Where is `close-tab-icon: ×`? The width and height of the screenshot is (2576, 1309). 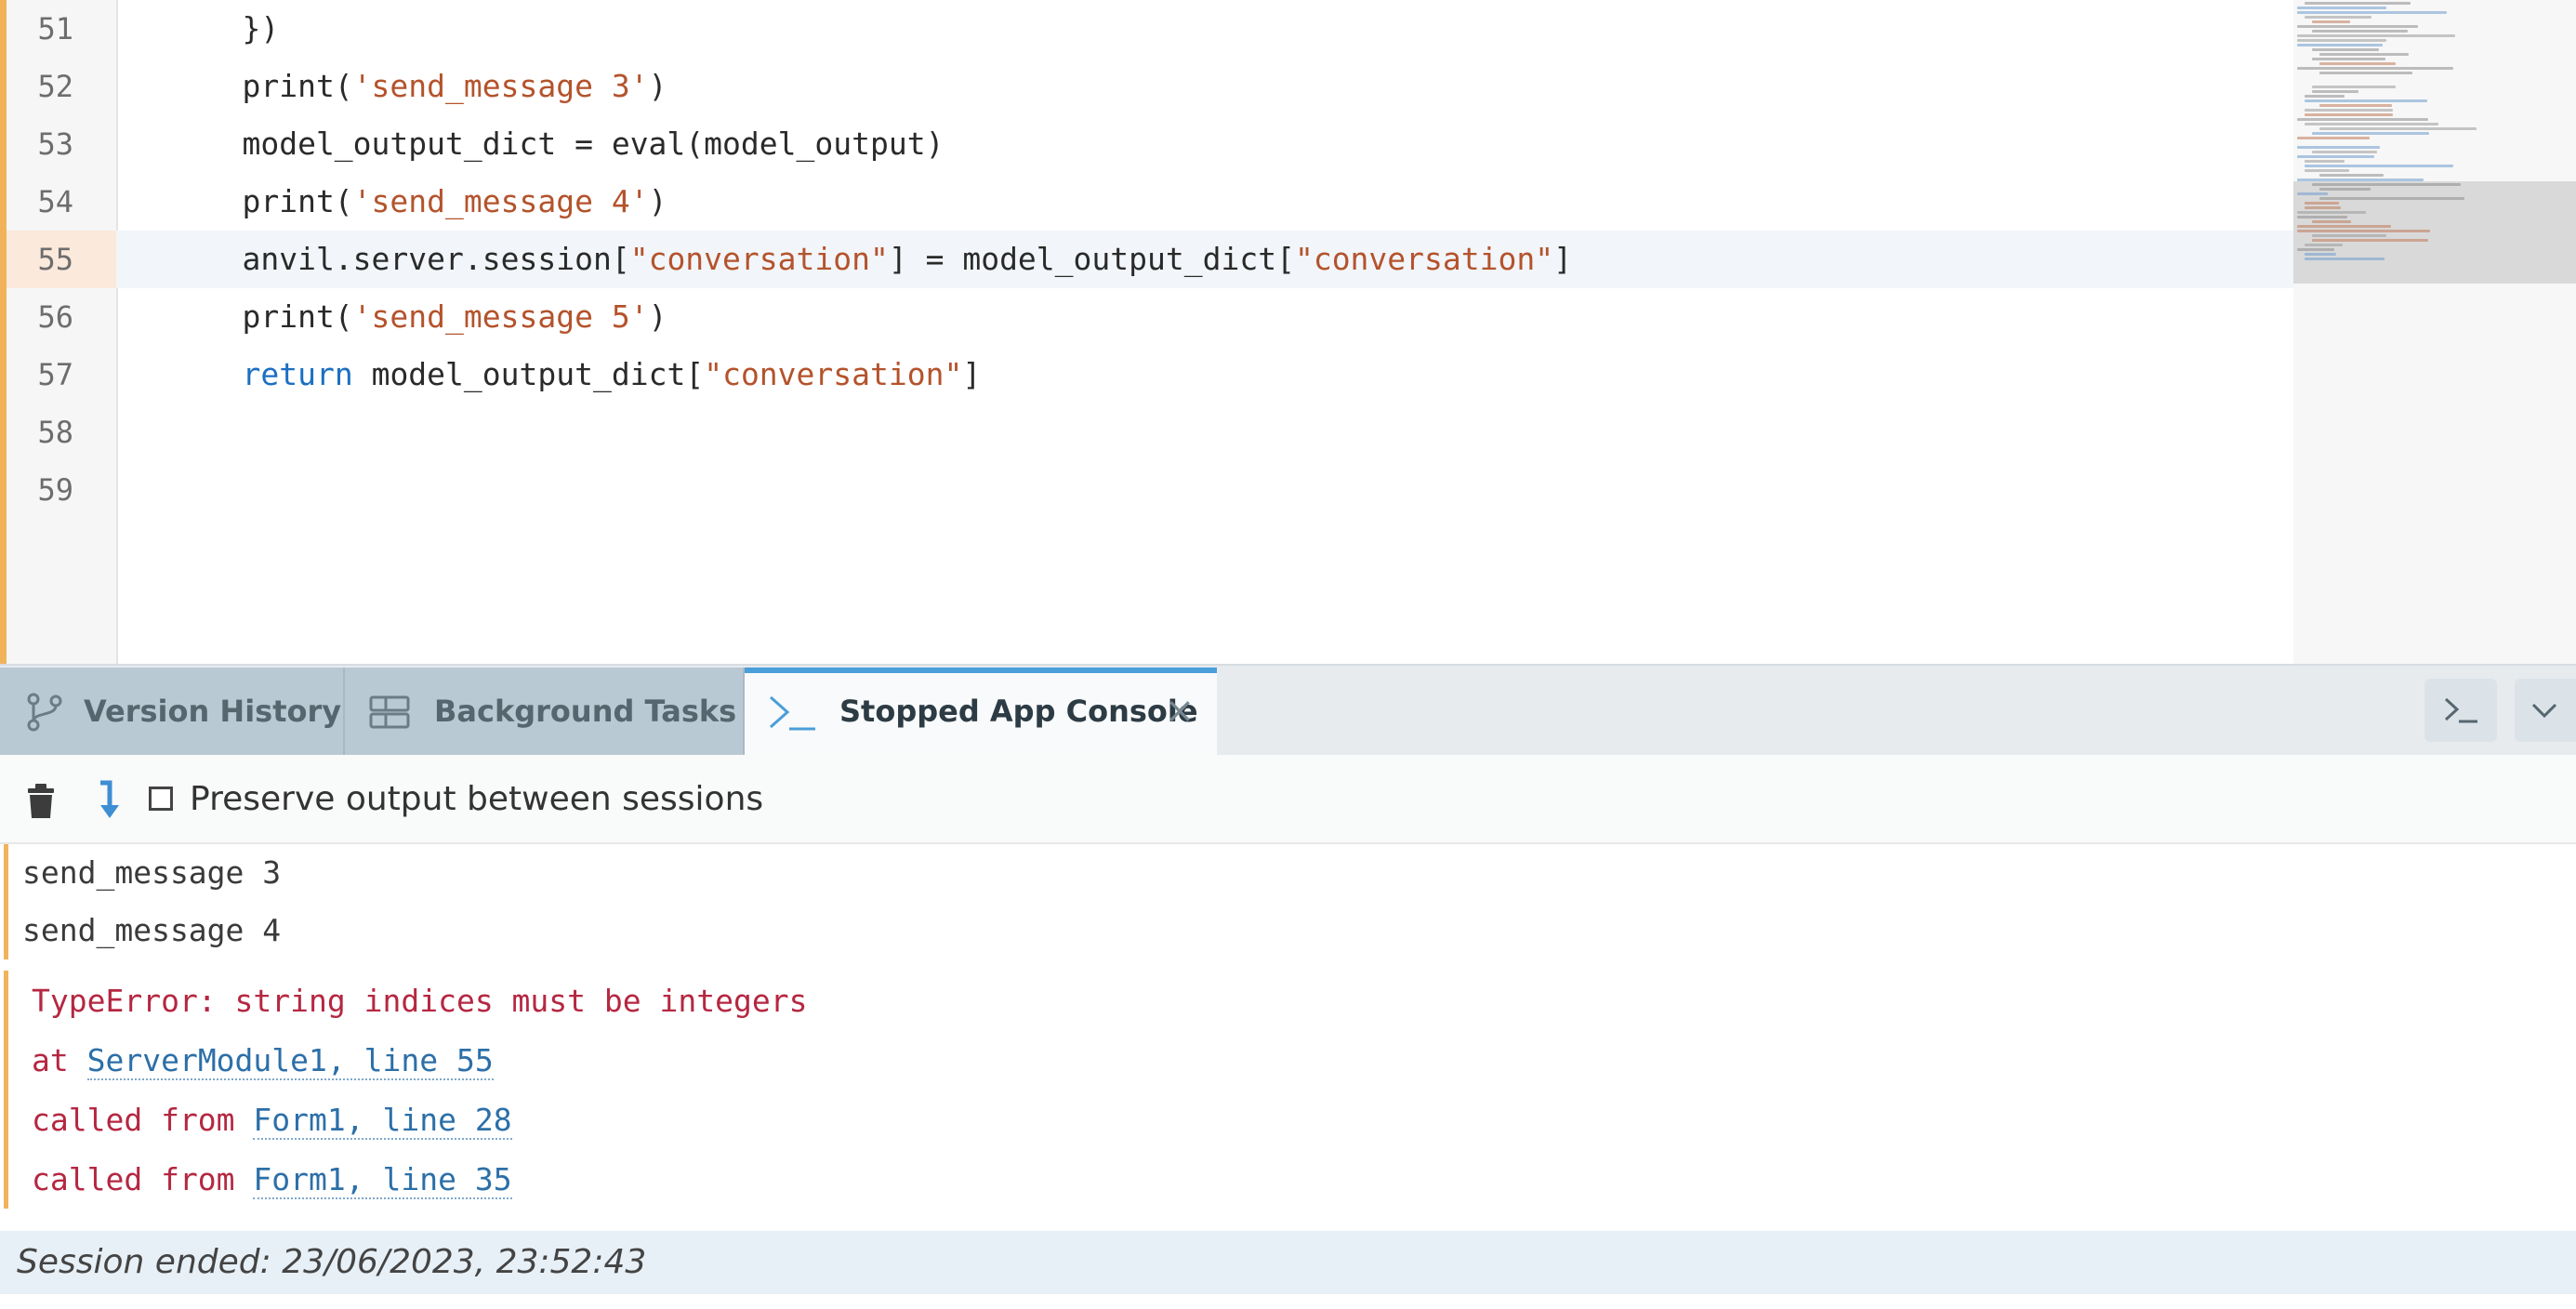
close-tab-icon: × is located at coordinates (1179, 710).